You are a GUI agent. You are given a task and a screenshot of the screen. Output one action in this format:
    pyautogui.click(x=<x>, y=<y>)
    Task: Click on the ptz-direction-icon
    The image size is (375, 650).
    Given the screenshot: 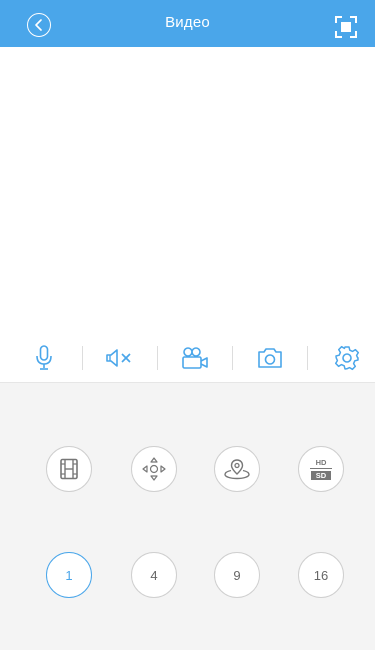 What is the action you would take?
    pyautogui.click(x=154, y=469)
    